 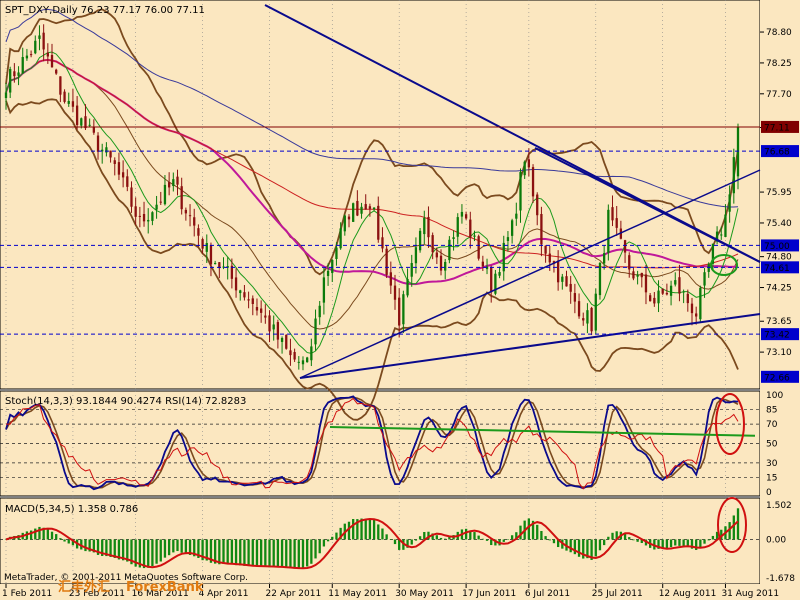 I want to click on price-highlight-label: 73.42, so click(x=777, y=336).